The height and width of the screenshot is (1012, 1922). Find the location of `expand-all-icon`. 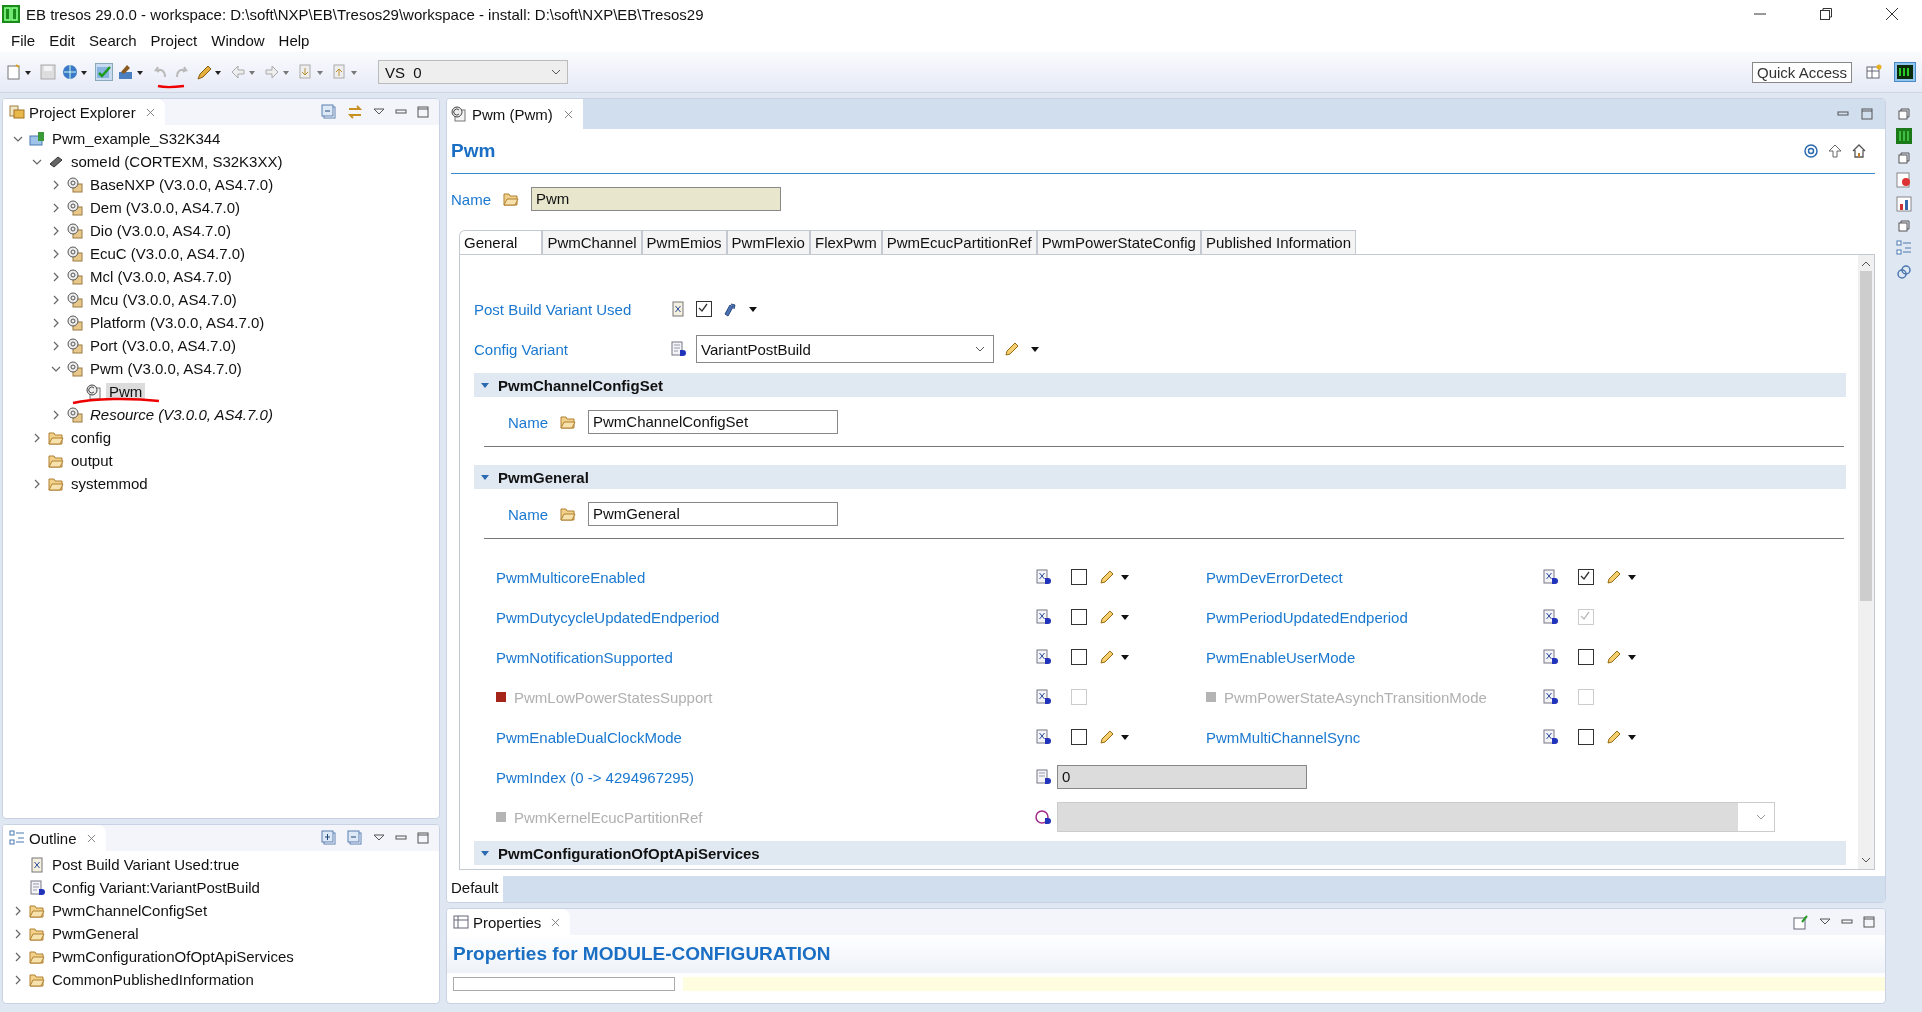

expand-all-icon is located at coordinates (329, 838).